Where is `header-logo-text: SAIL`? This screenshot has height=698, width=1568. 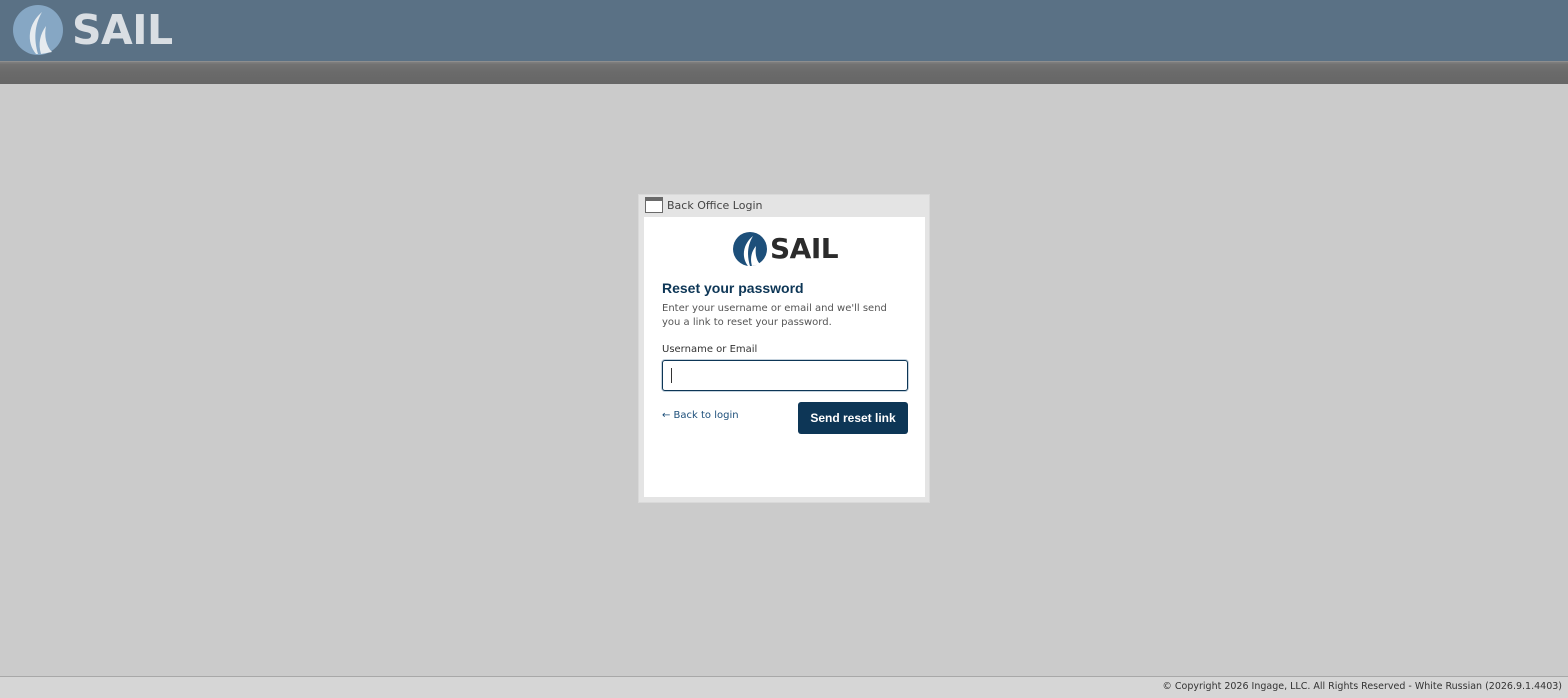
header-logo-text: SAIL is located at coordinates (122, 29).